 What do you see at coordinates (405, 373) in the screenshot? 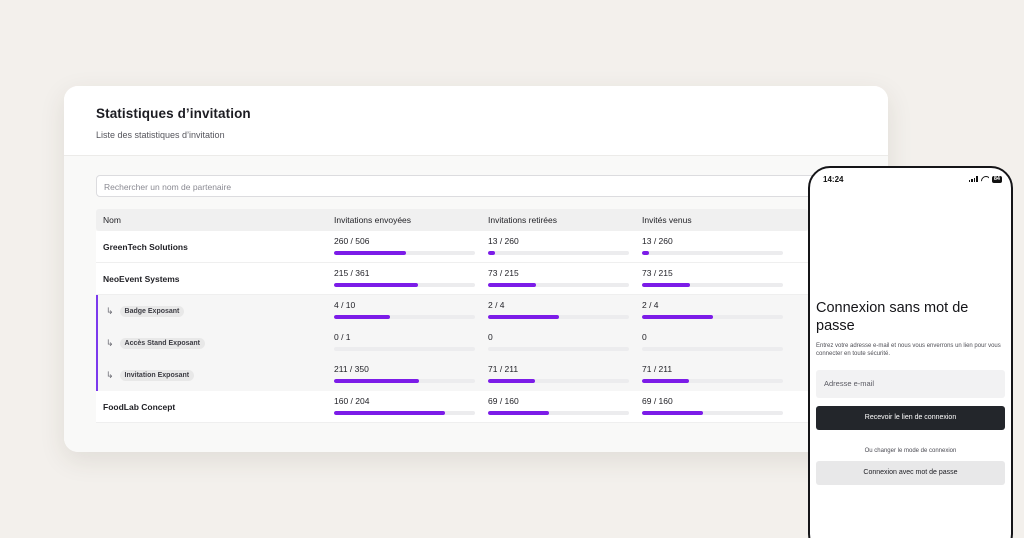
I see `sent-cell: 211 / 350` at bounding box center [405, 373].